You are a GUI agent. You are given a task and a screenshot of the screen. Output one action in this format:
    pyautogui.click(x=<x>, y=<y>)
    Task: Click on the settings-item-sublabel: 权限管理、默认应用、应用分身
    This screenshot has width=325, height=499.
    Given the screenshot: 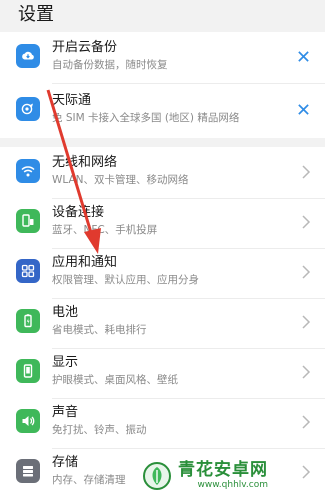 What is the action you would take?
    pyautogui.click(x=125, y=280)
    